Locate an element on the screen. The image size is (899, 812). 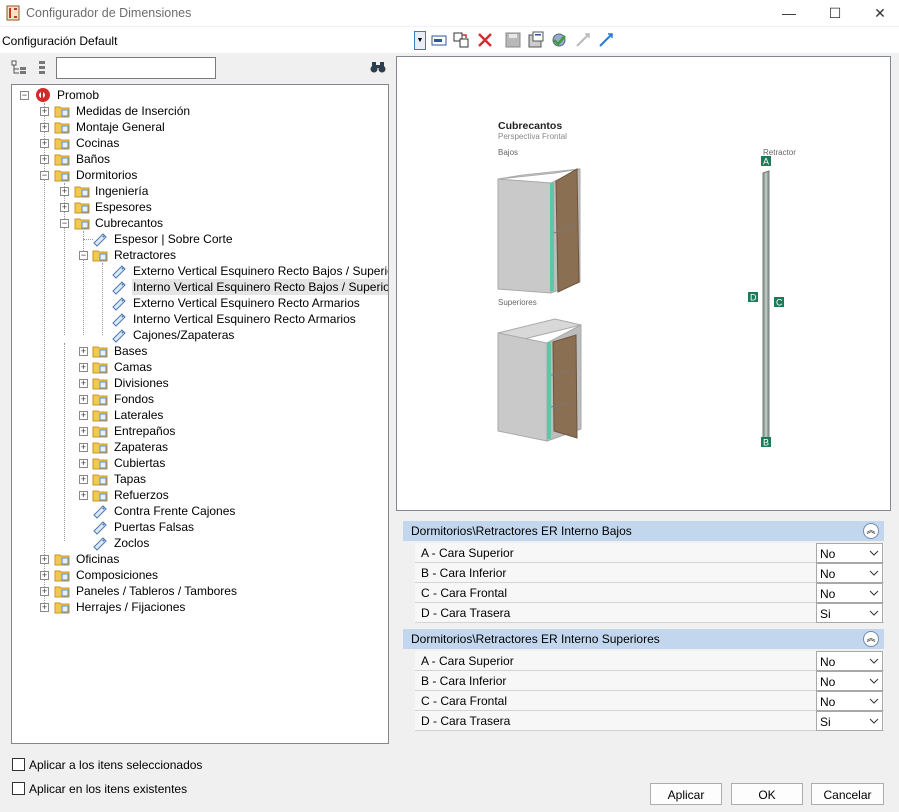
folder-open-icon is located at coordinates (82, 224).